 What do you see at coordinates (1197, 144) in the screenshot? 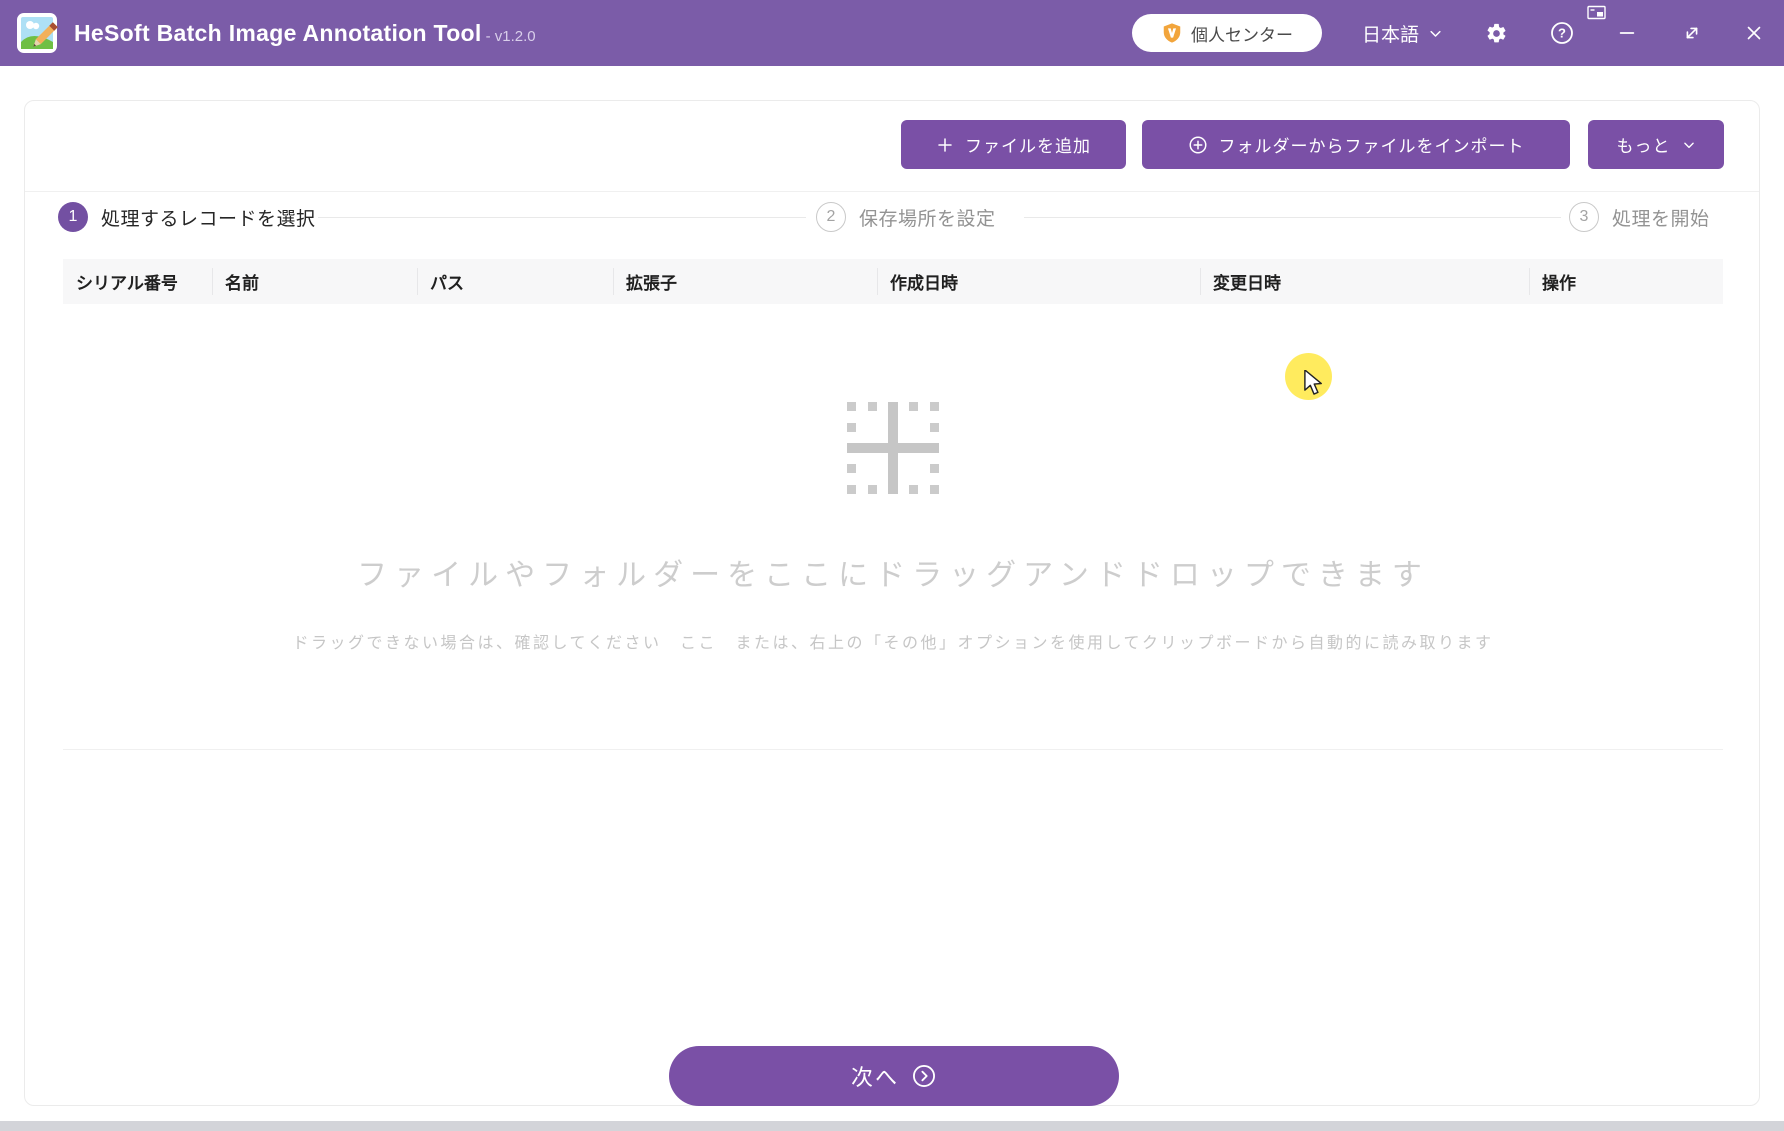
I see `circled-plus-icon` at bounding box center [1197, 144].